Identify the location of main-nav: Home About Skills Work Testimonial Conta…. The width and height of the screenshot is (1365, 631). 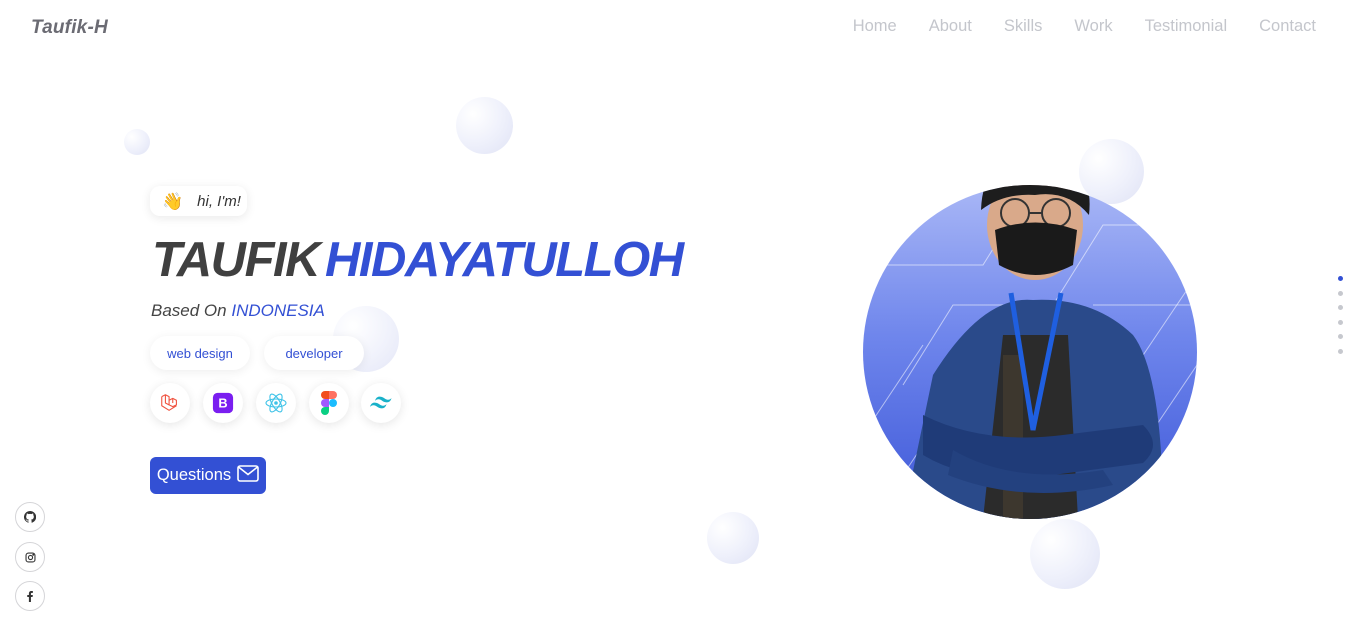
(1084, 26).